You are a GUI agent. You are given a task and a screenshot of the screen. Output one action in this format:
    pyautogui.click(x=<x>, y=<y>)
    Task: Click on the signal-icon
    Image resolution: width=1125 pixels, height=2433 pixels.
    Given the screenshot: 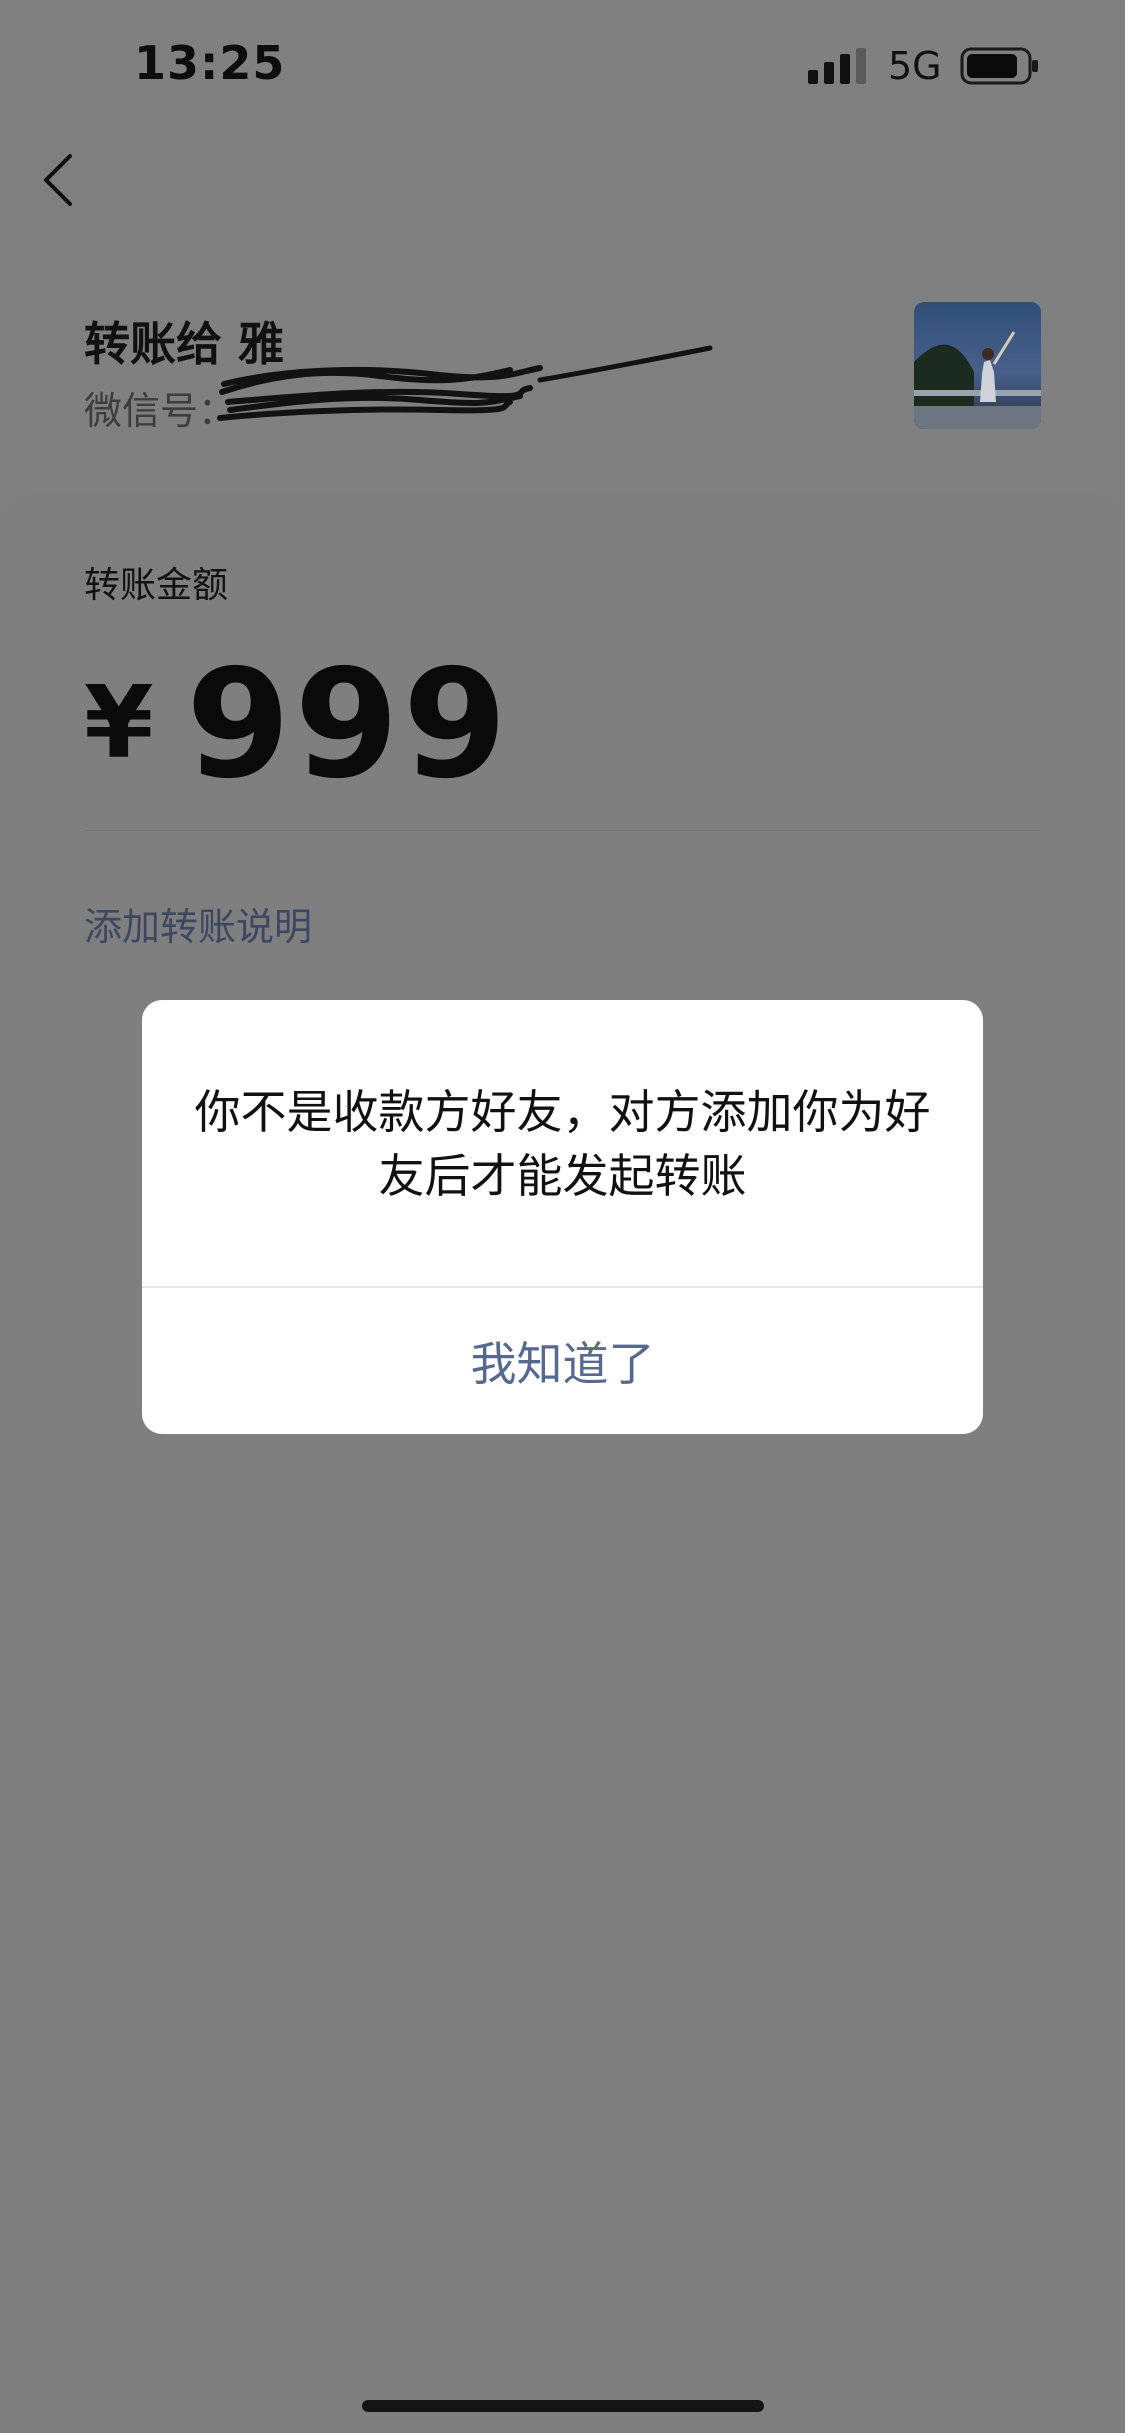 What is the action you would take?
    pyautogui.click(x=837, y=66)
    